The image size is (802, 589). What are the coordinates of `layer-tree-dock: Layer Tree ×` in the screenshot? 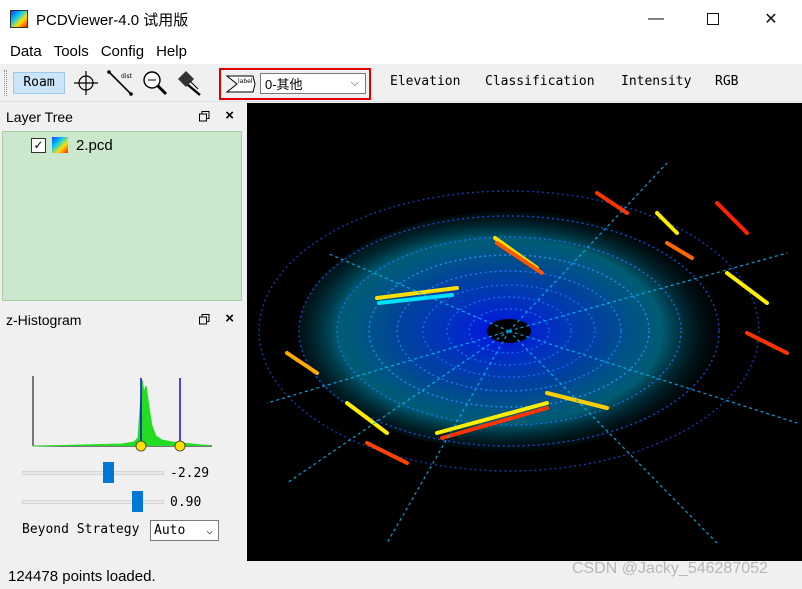 It's located at (122, 118).